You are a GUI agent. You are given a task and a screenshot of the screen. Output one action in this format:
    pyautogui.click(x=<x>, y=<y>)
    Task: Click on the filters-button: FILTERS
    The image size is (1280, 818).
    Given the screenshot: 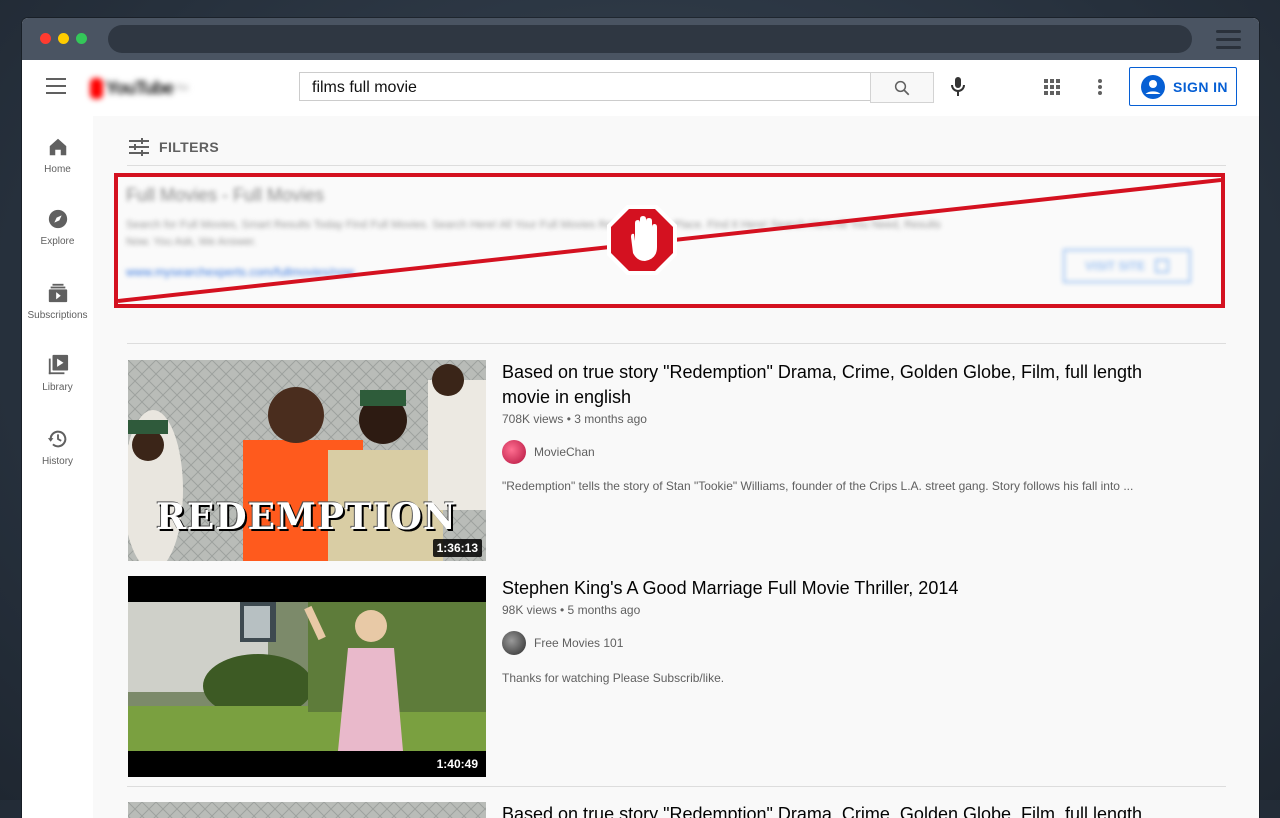 What is the action you would take?
    pyautogui.click(x=174, y=147)
    